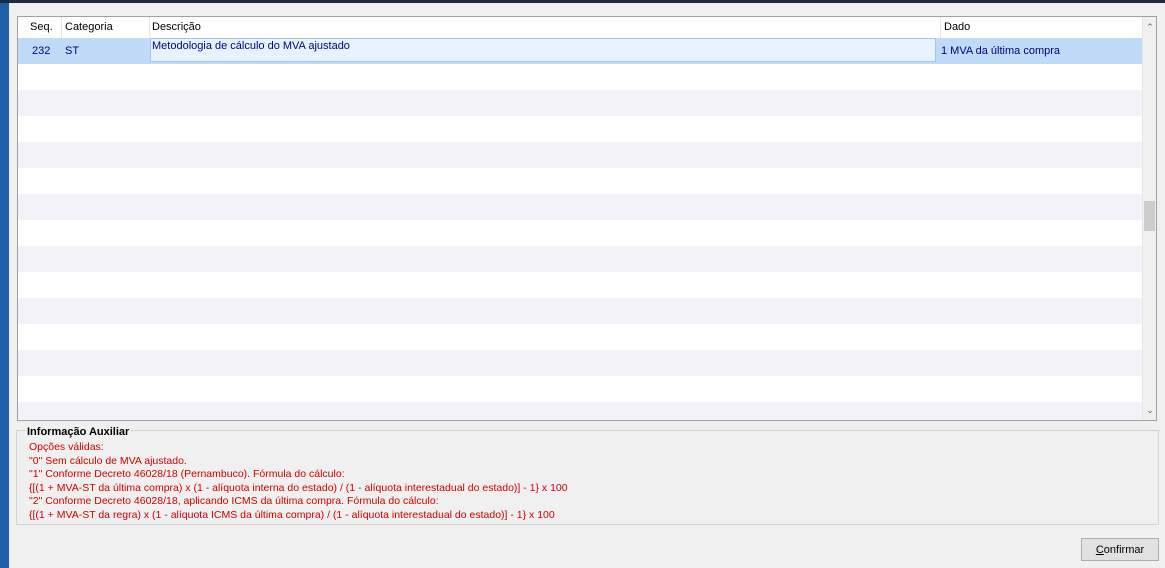 This screenshot has height=568, width=1165. I want to click on scroll-thumb, so click(1149, 216).